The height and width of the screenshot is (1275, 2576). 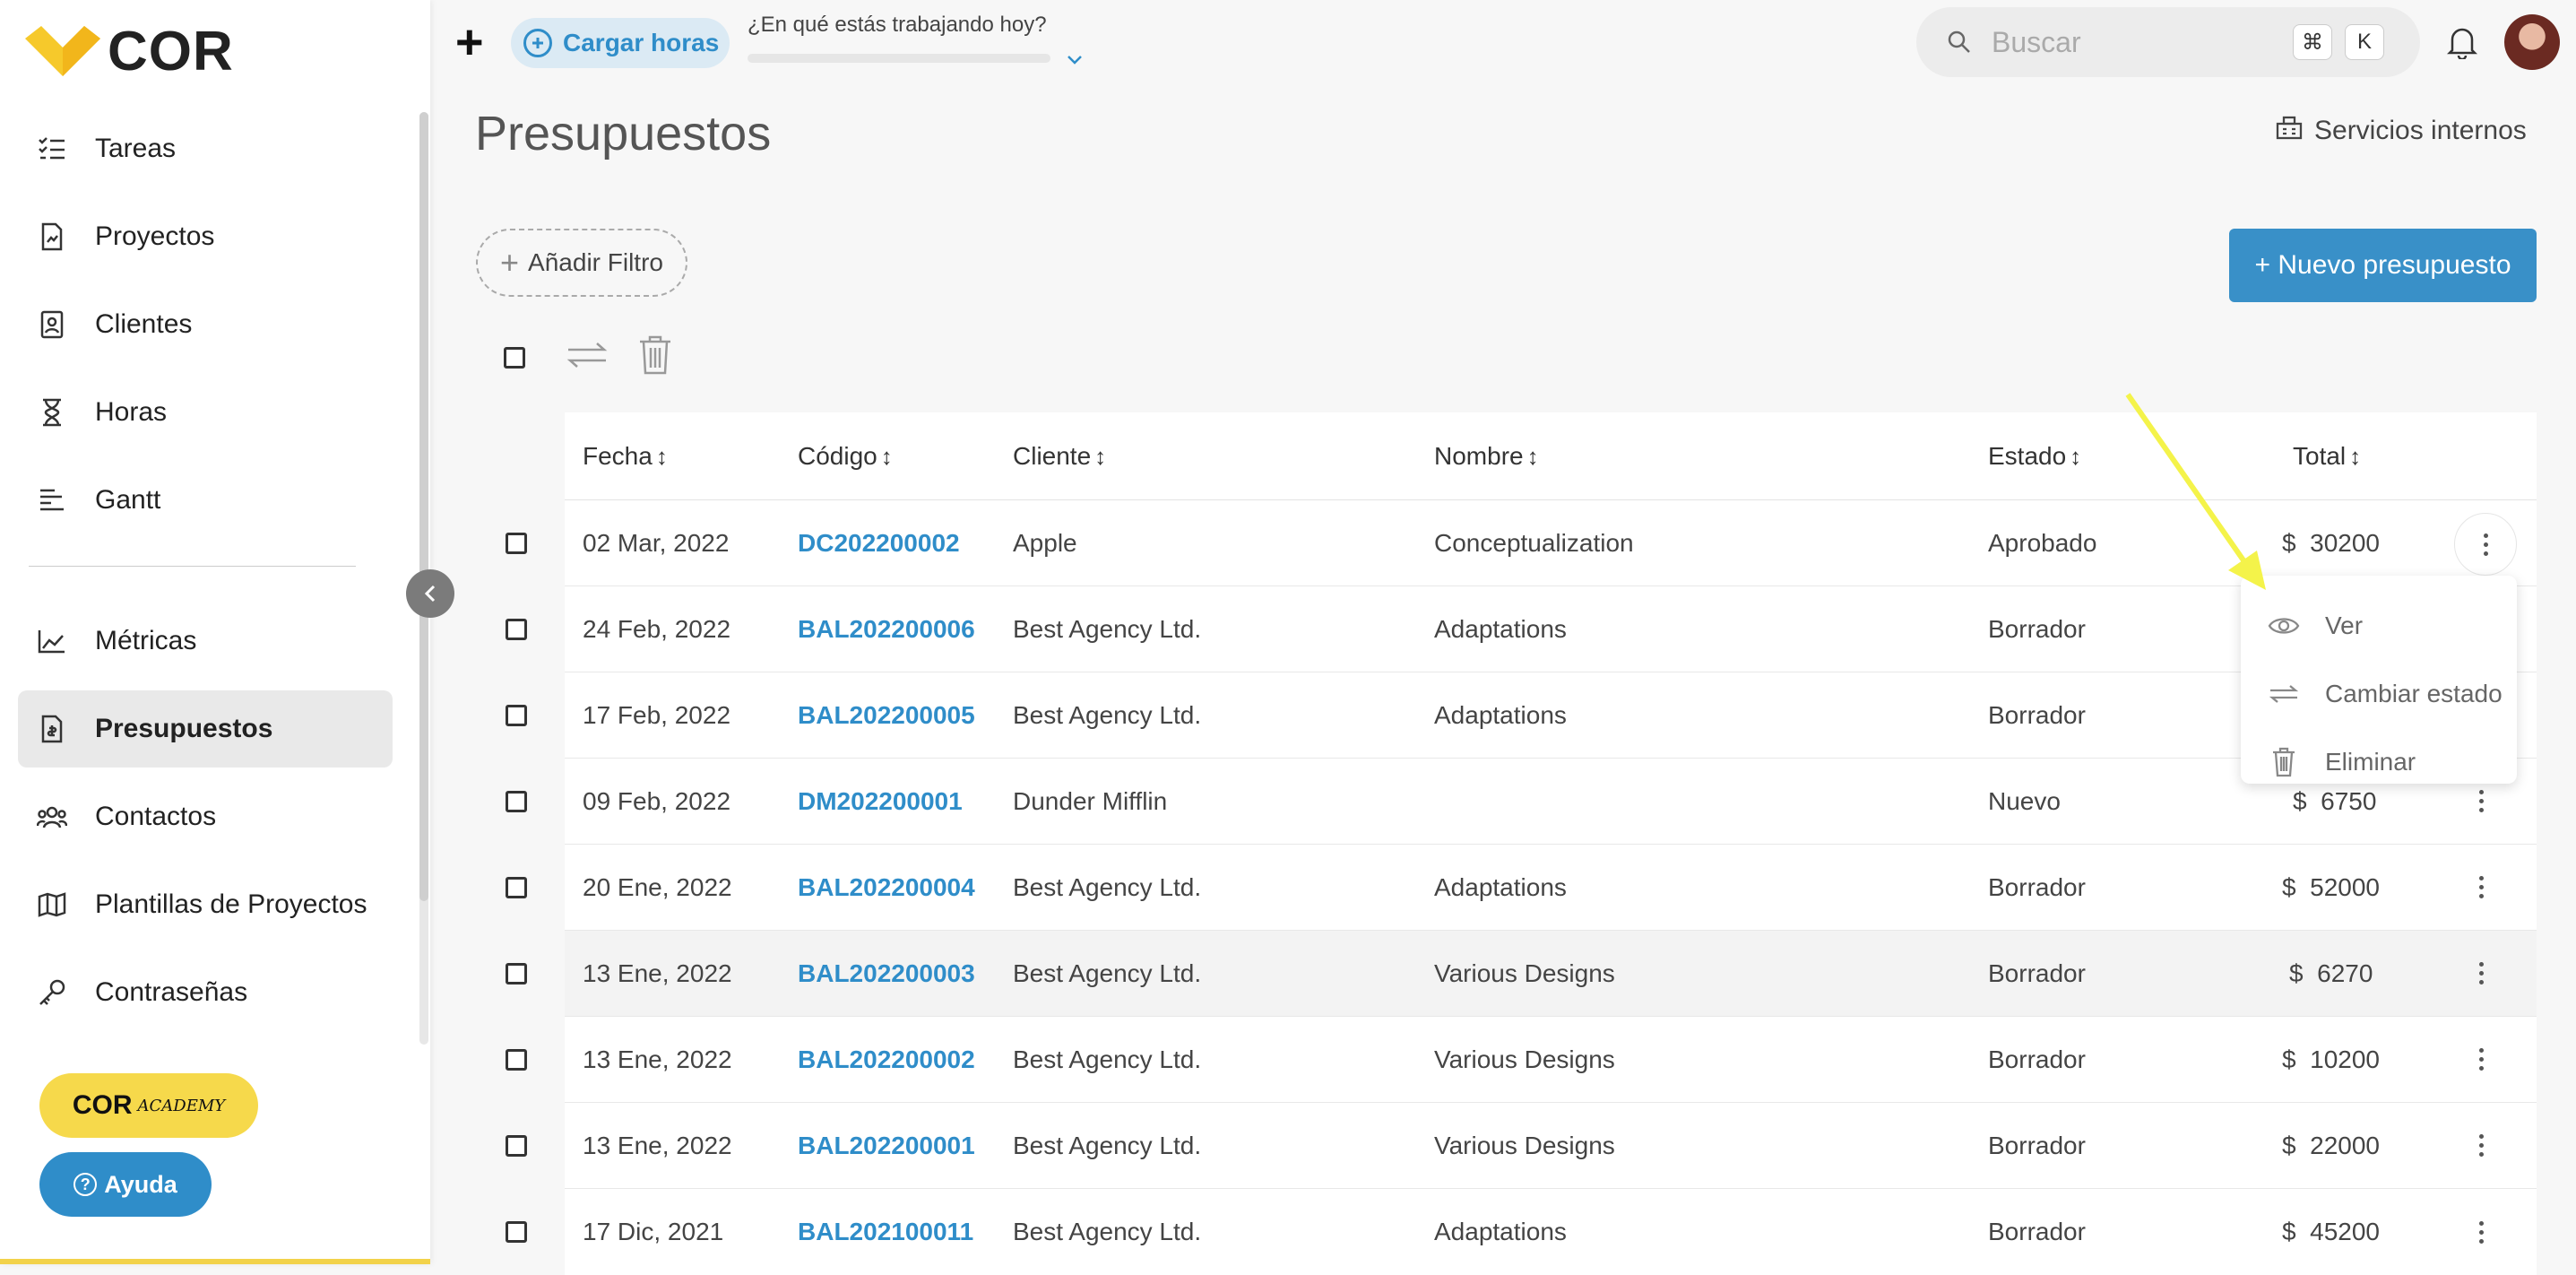 What do you see at coordinates (171, 51) in the screenshot?
I see `brand-name: COR` at bounding box center [171, 51].